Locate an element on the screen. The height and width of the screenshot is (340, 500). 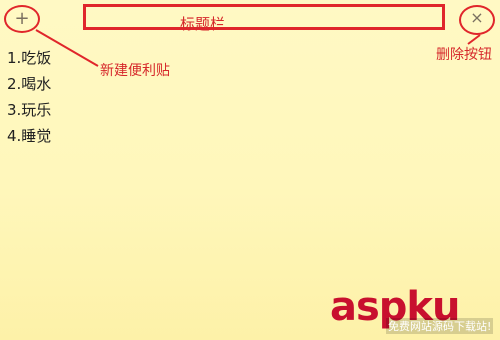
note-line: 4.睡觉 is located at coordinates (29, 136).